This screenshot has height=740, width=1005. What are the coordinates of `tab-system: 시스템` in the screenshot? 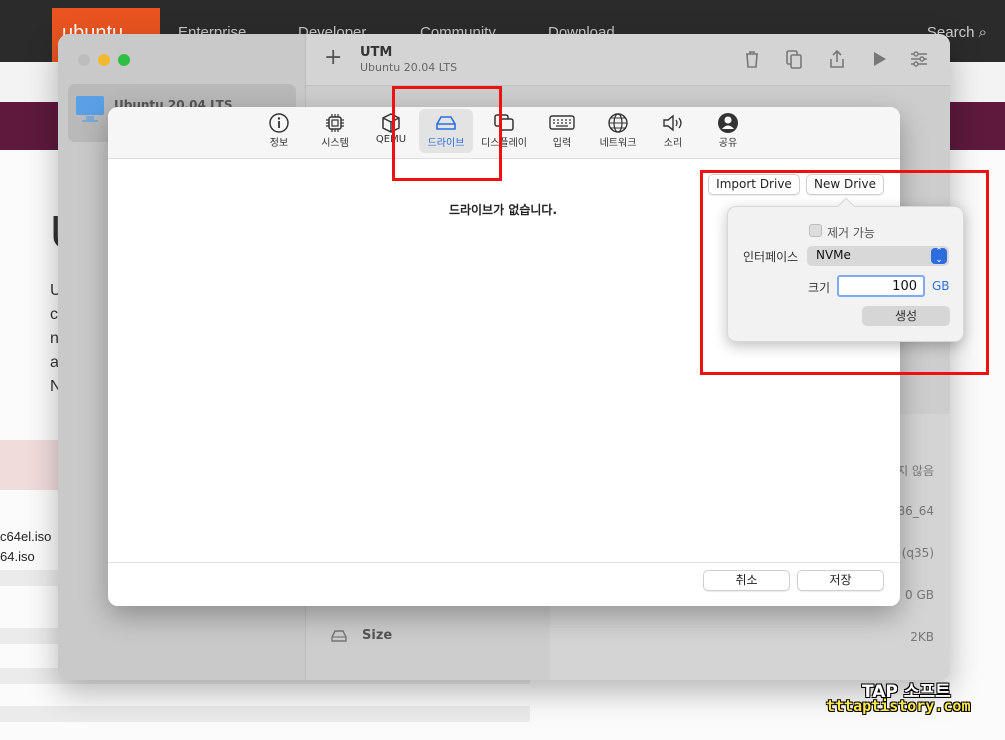 It's located at (335, 132).